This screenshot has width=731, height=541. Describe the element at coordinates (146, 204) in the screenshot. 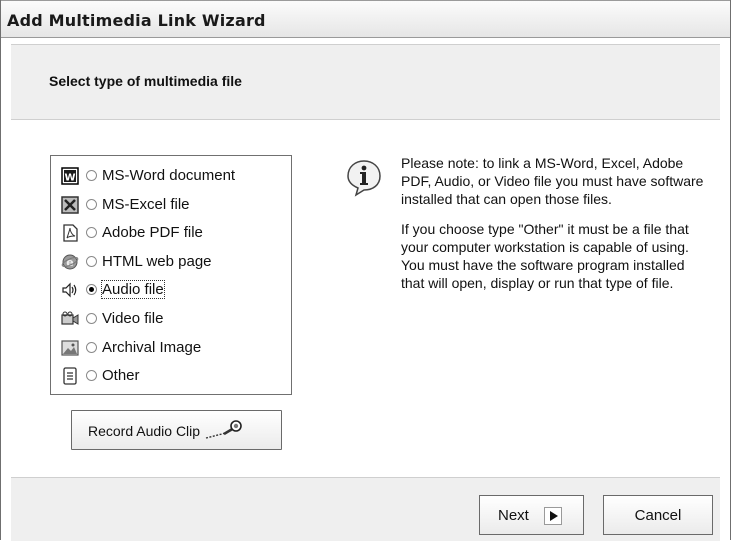

I see `option-label: MS-Excel file` at that location.